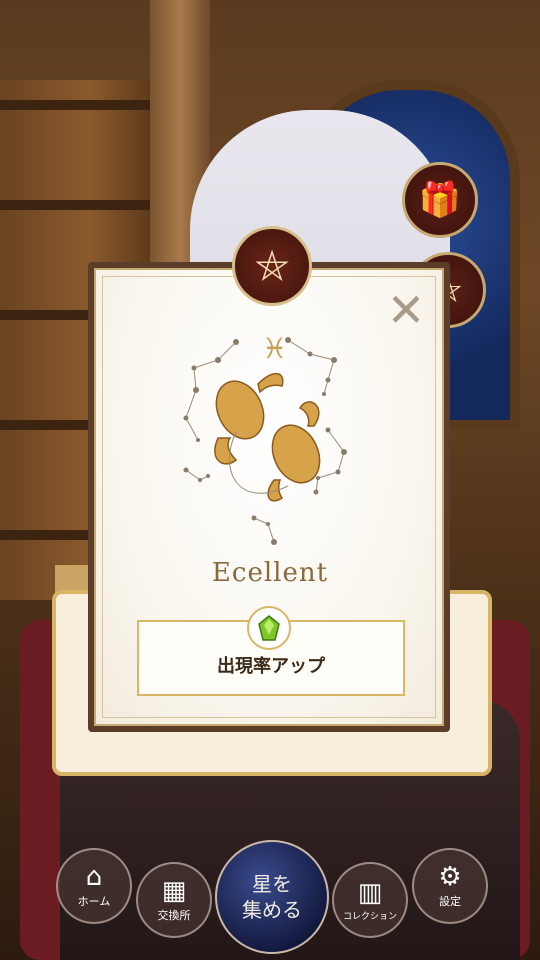 This screenshot has width=540, height=960. What do you see at coordinates (272, 910) in the screenshot?
I see `gather-label-line2: 集める` at bounding box center [272, 910].